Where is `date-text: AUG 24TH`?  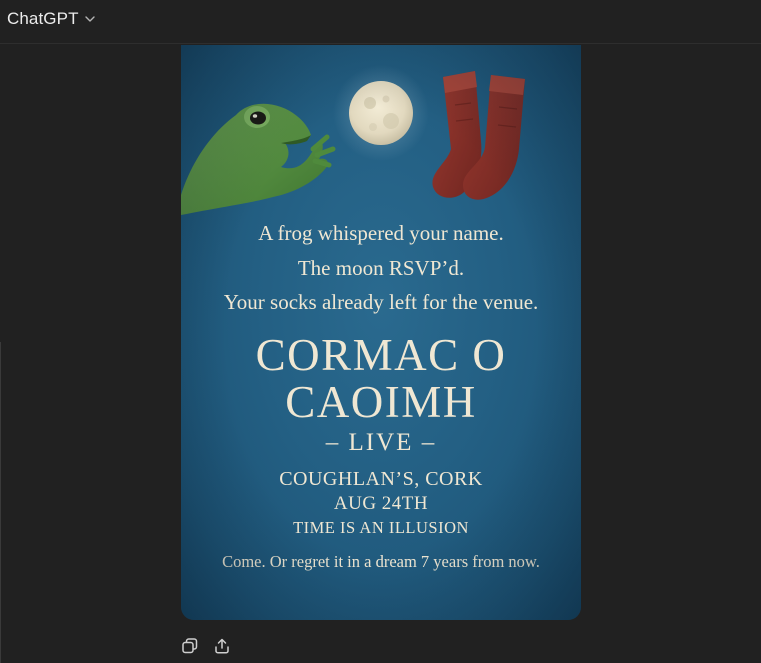 date-text: AUG 24TH is located at coordinates (381, 503).